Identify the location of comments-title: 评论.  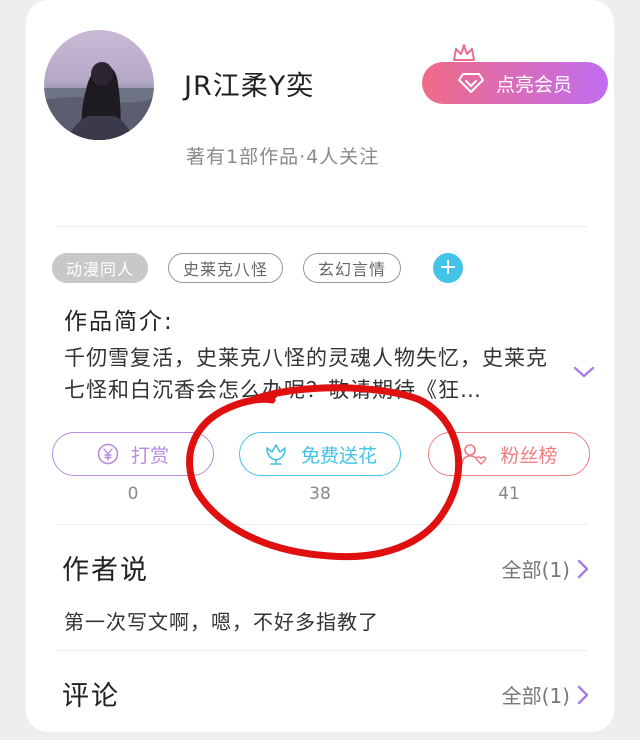
(91, 696).